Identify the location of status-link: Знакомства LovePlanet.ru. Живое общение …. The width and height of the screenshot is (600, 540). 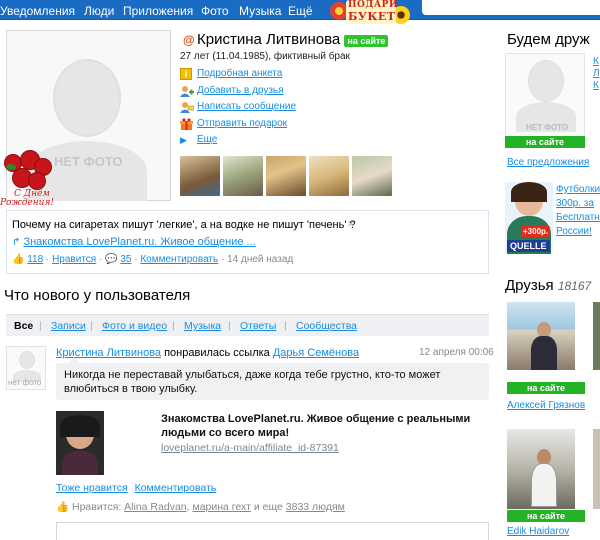
(139, 242).